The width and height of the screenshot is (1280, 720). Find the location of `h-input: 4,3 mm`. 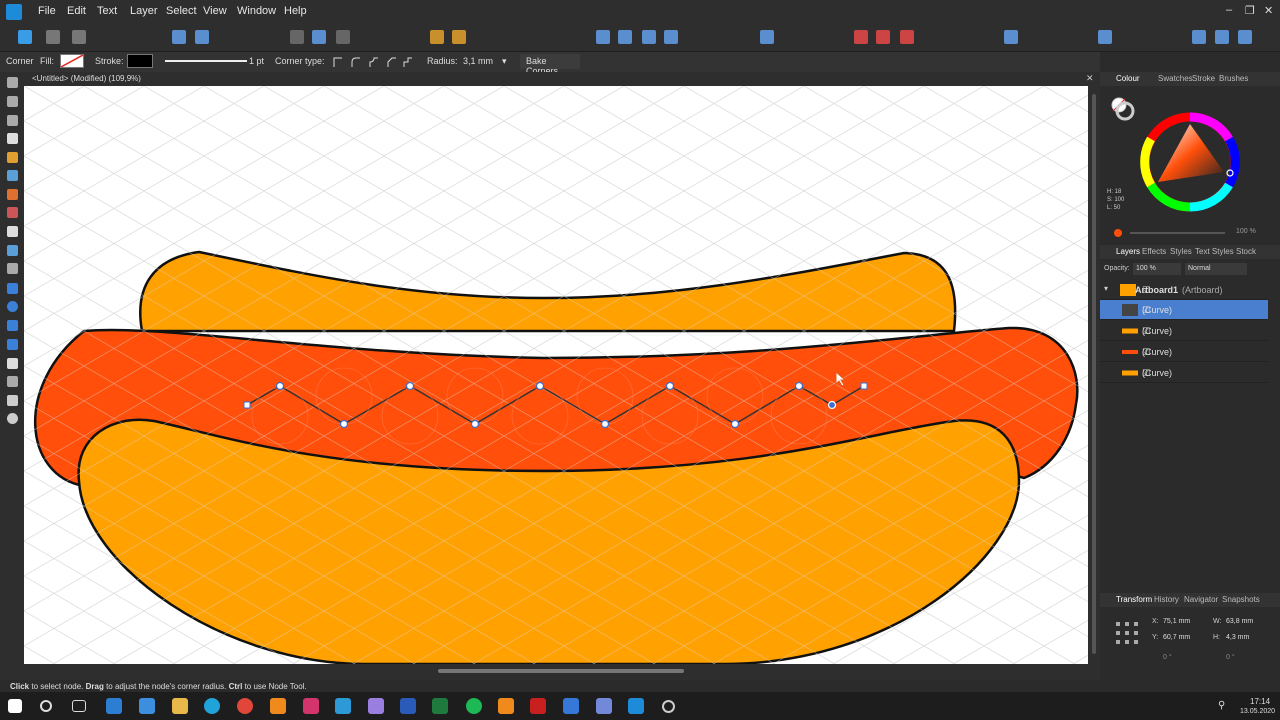

h-input: 4,3 mm is located at coordinates (1237, 637).